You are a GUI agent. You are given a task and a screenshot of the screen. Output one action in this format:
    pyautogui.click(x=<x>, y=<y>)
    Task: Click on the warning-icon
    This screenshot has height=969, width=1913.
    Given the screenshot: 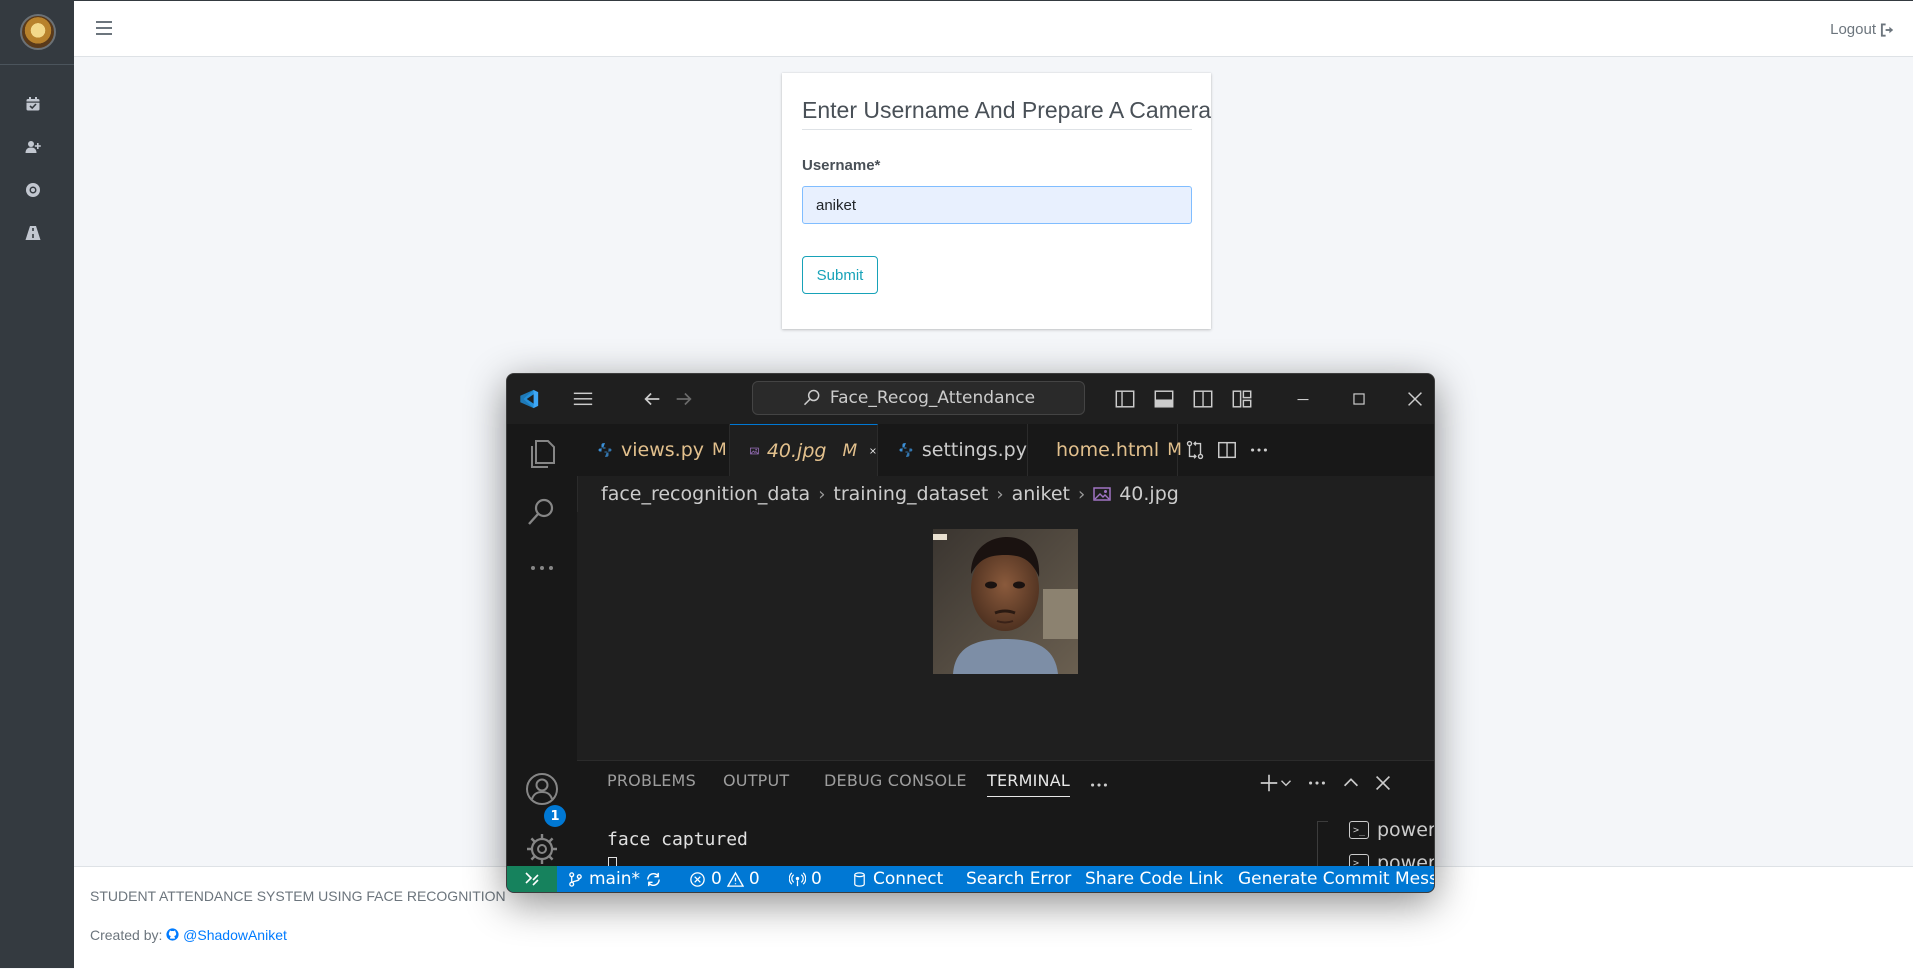 What is the action you would take?
    pyautogui.click(x=735, y=879)
    